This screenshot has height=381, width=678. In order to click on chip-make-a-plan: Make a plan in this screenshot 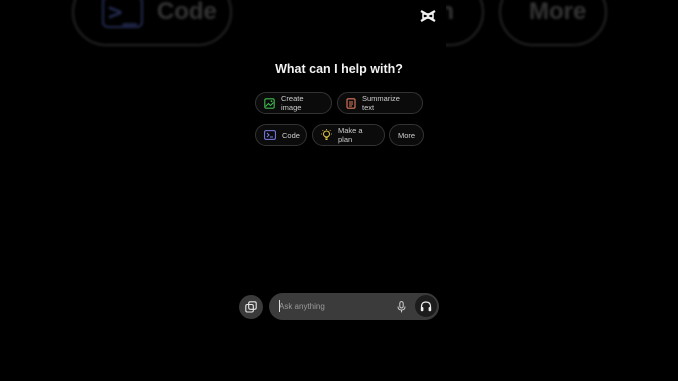, I will do `click(348, 135)`.